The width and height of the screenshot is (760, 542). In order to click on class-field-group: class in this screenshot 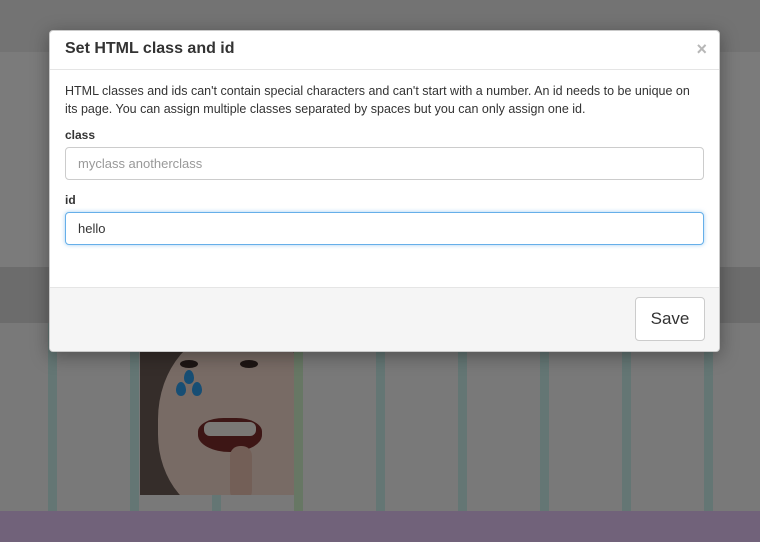, I will do `click(385, 154)`.